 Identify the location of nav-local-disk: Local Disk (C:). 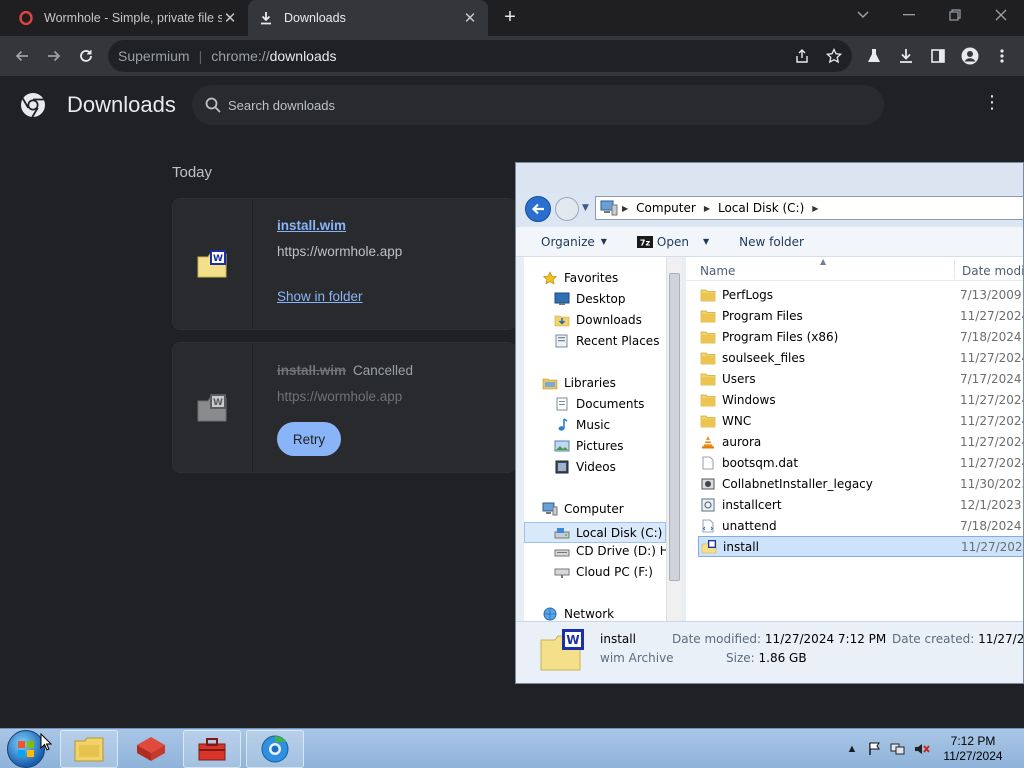
(595, 532).